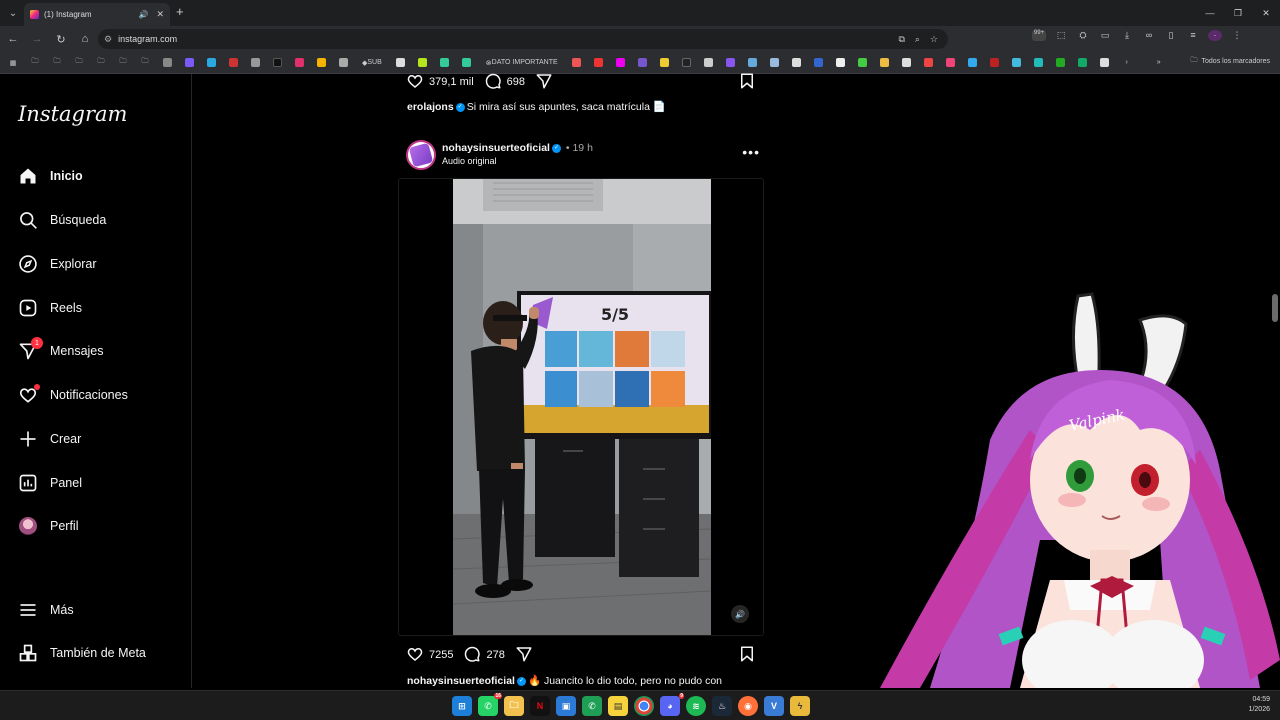 Image resolution: width=1280 pixels, height=720 pixels. Describe the element at coordinates (774, 706) in the screenshot. I see `vtube-studio-icon: V` at that location.